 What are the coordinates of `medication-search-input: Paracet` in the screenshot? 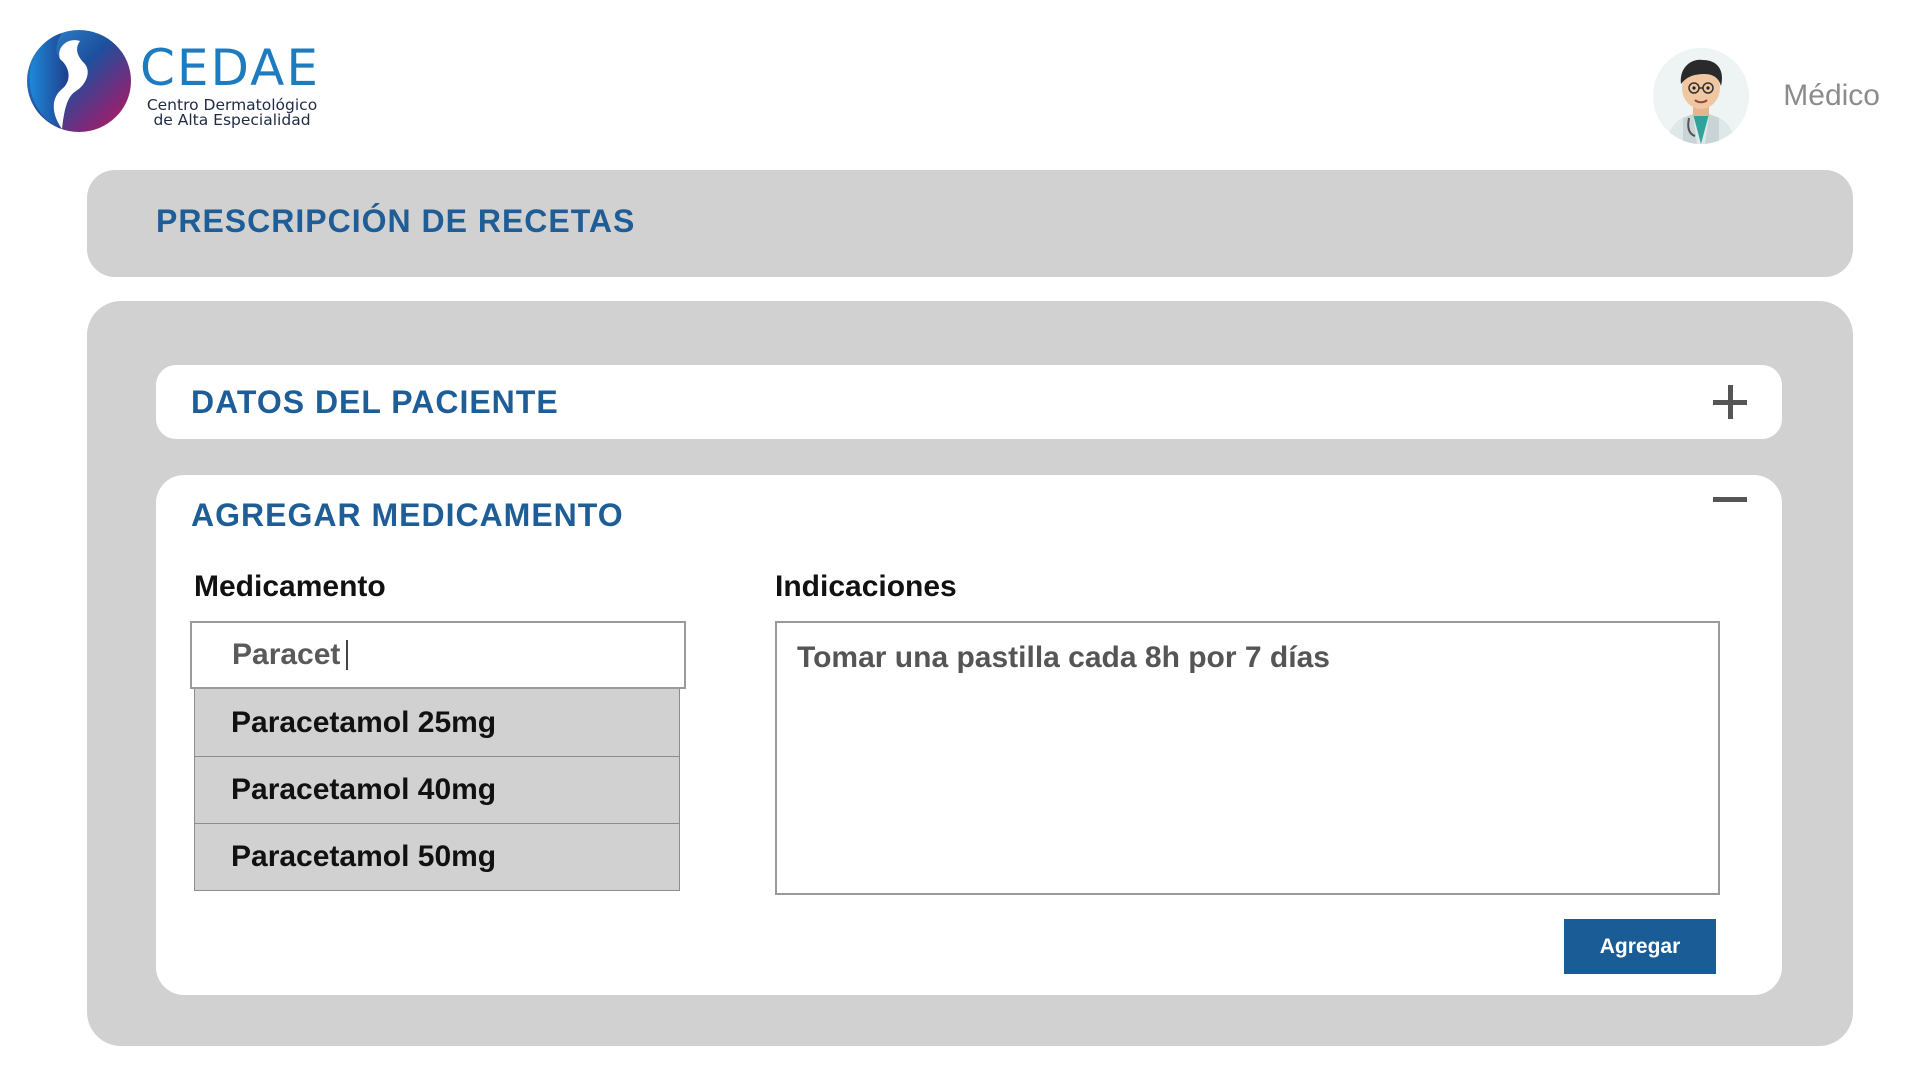 It's located at (438, 655).